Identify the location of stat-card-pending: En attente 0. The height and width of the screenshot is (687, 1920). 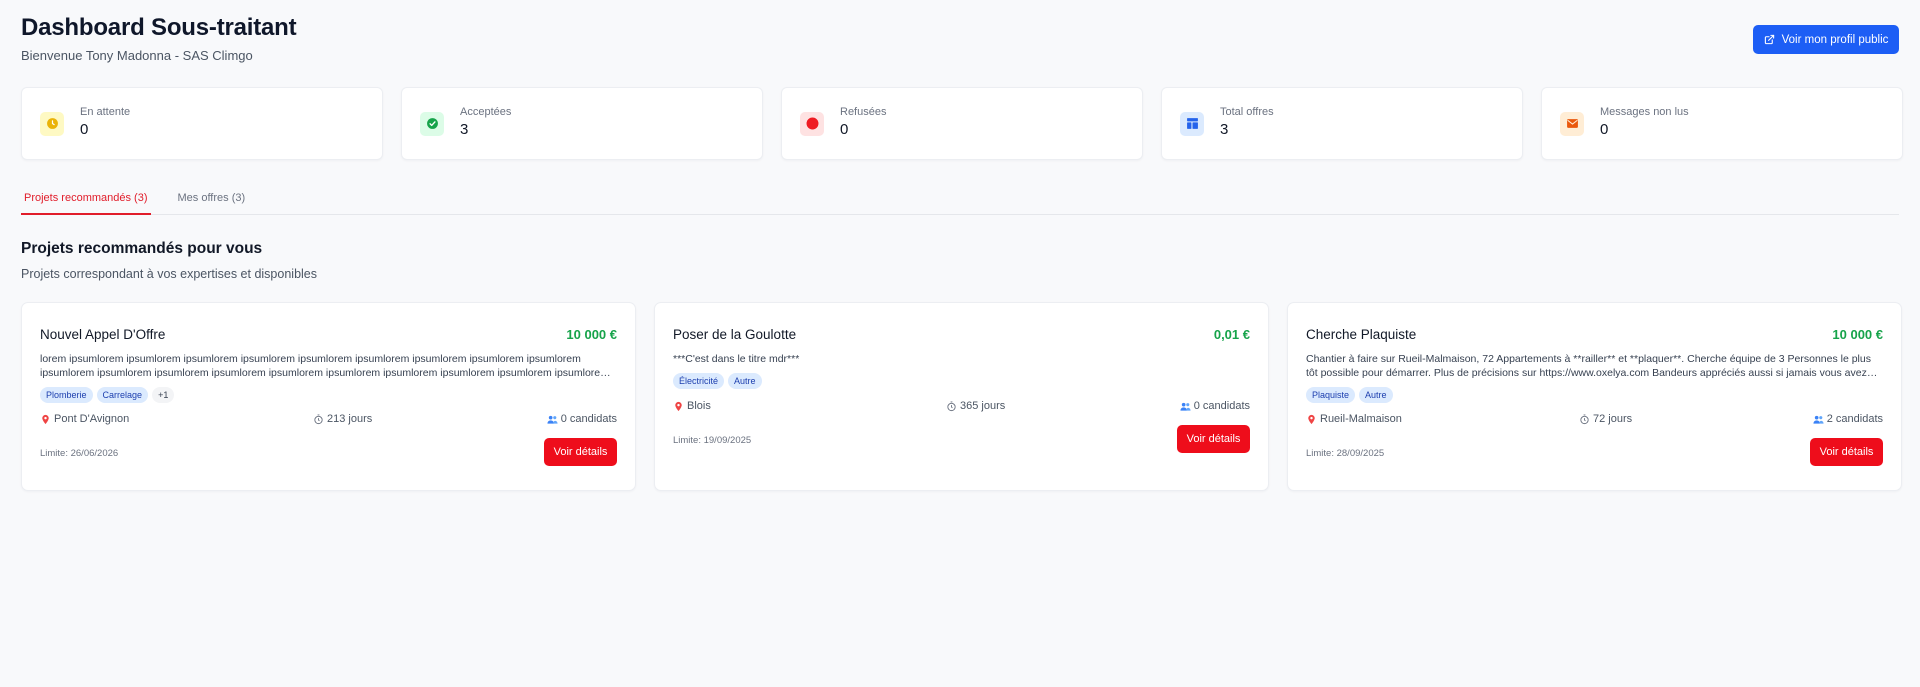
(202, 123).